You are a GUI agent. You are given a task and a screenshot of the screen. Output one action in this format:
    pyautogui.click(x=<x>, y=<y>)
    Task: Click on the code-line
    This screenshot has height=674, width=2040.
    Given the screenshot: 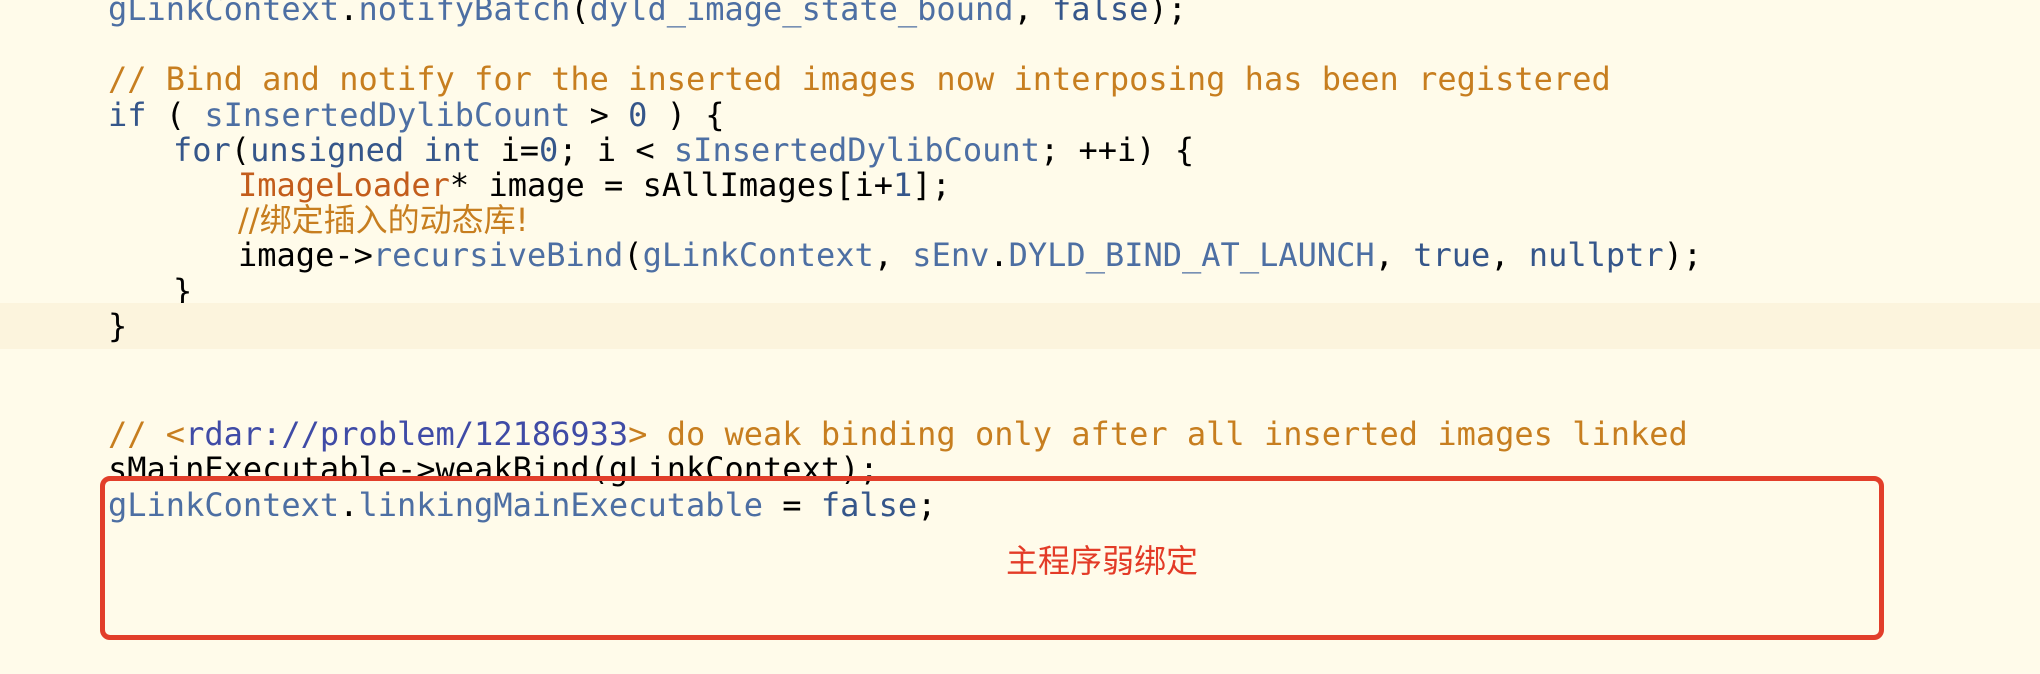 What is the action you would take?
    pyautogui.click(x=1020, y=361)
    